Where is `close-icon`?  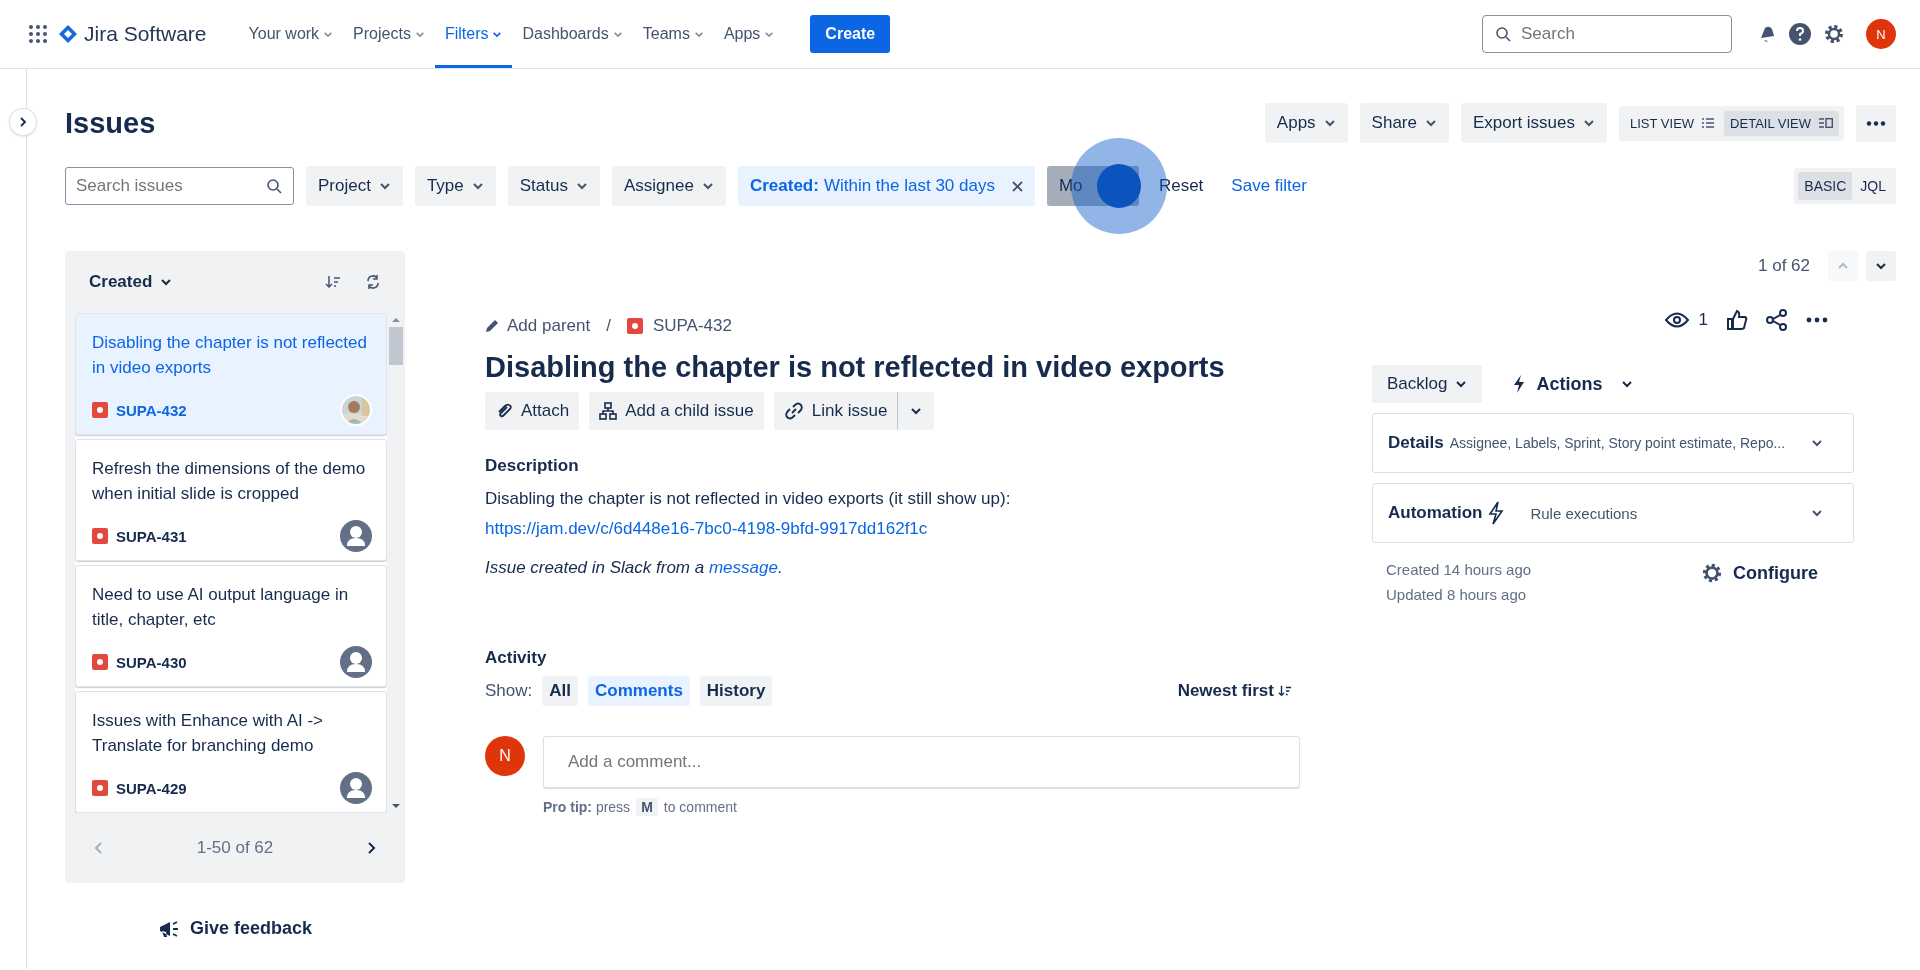
close-icon is located at coordinates (1017, 186).